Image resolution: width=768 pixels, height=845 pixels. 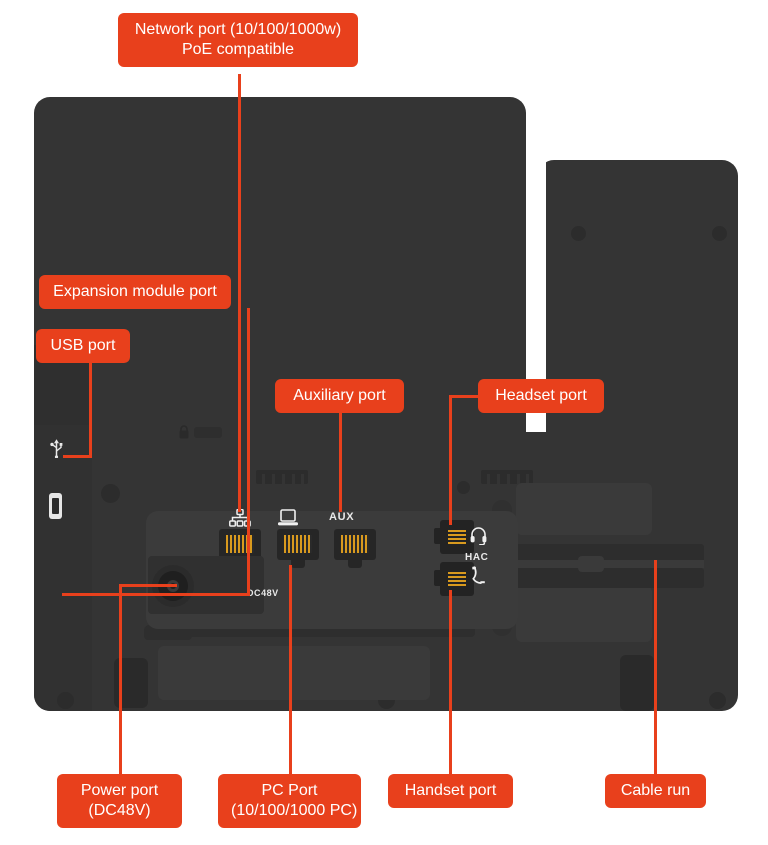 What do you see at coordinates (135, 292) in the screenshot?
I see `callout-expansion-module-port: Expansion module port` at bounding box center [135, 292].